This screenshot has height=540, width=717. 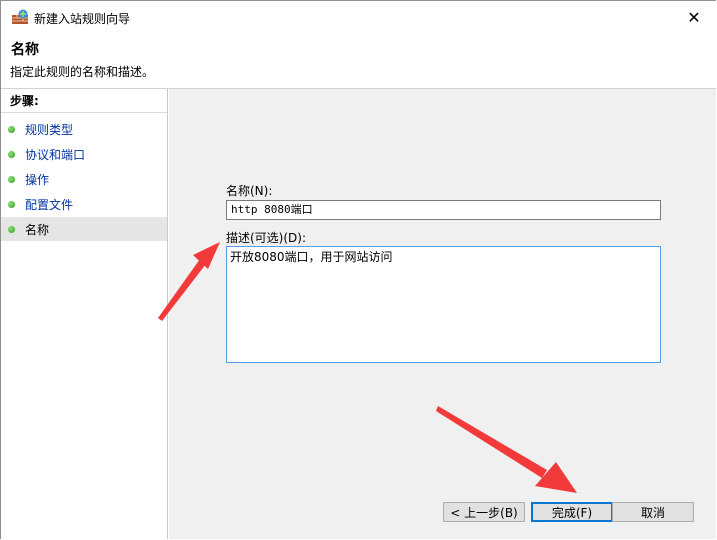 What do you see at coordinates (20, 16) in the screenshot?
I see `firewall-icon` at bounding box center [20, 16].